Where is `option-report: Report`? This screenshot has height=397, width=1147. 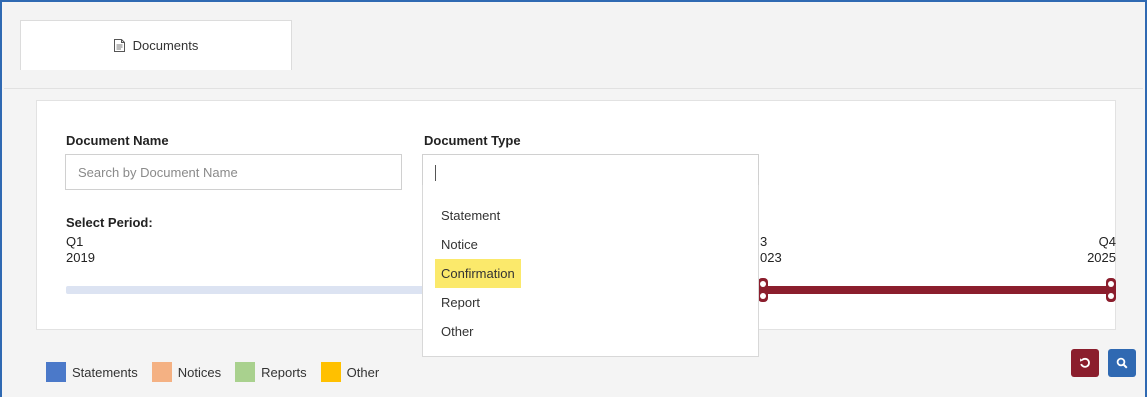 option-report: Report is located at coordinates (460, 302).